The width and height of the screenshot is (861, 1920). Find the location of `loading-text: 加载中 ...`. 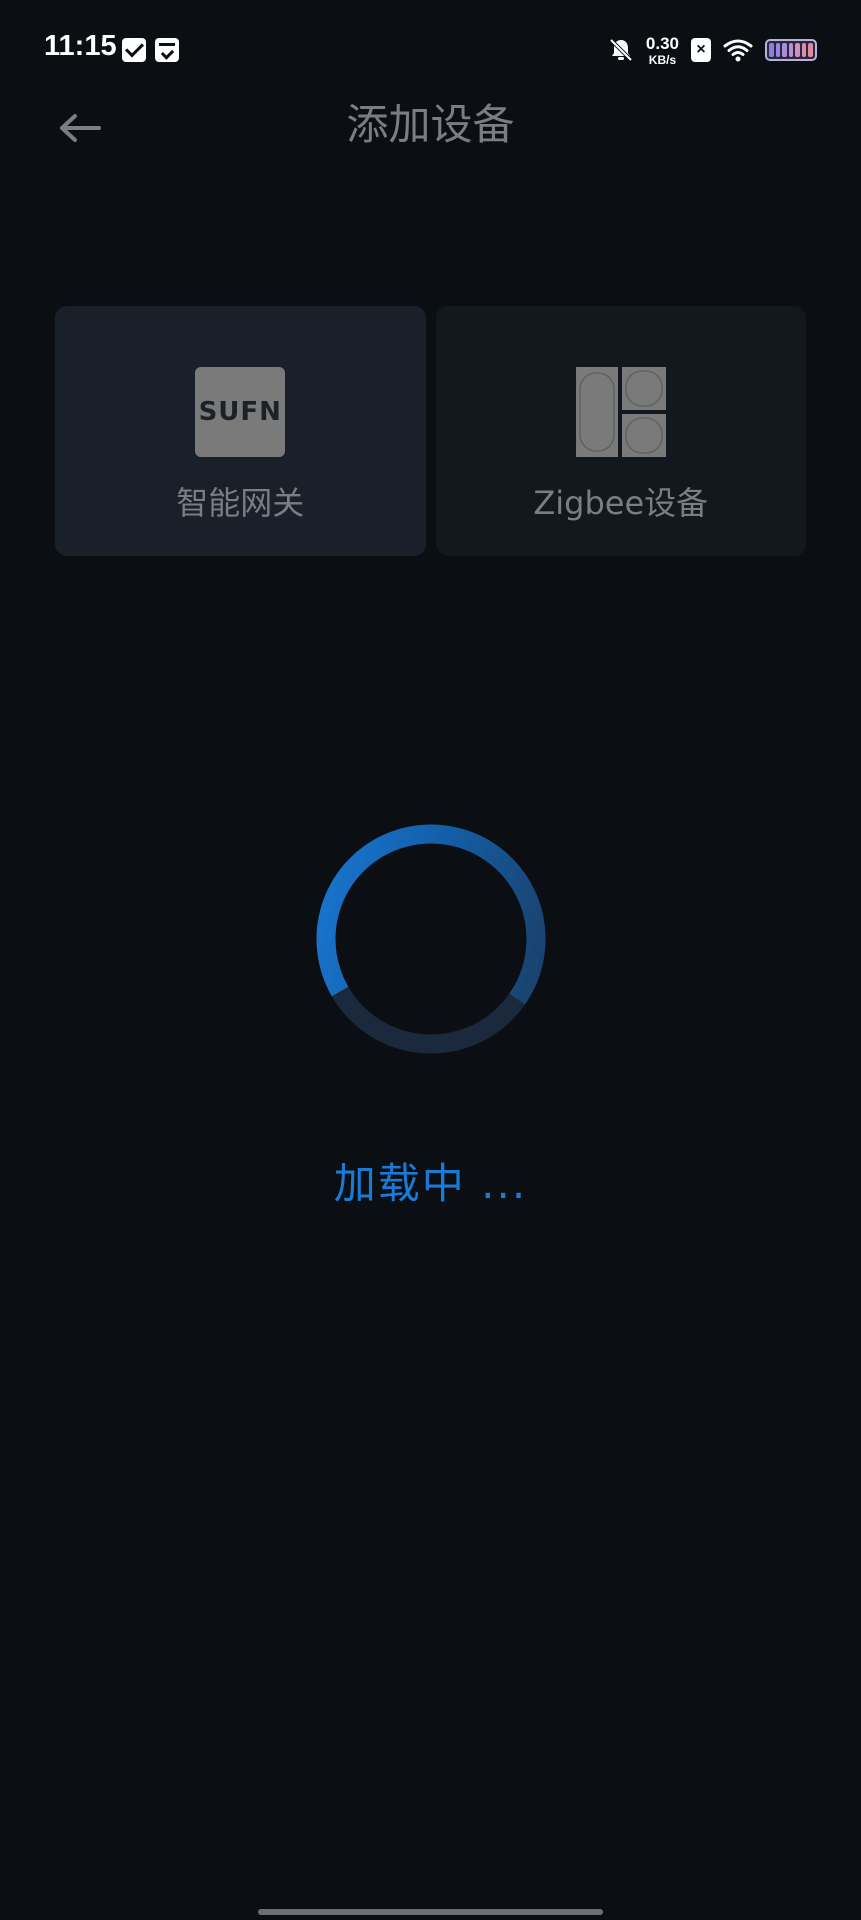

loading-text: 加载中 ... is located at coordinates (430, 1183).